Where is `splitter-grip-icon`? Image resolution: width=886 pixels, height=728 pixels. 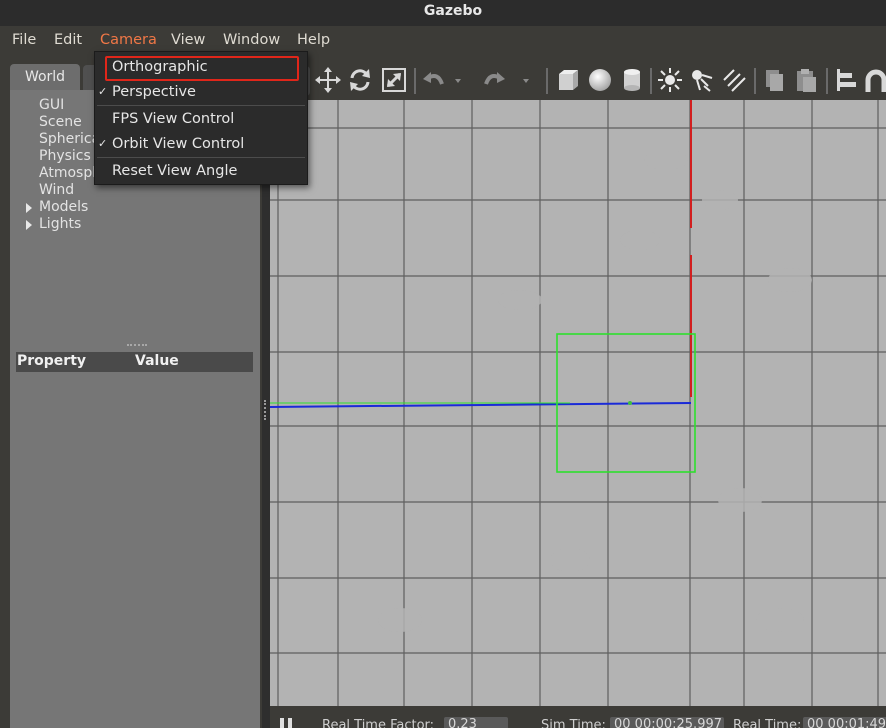 splitter-grip-icon is located at coordinates (266, 410).